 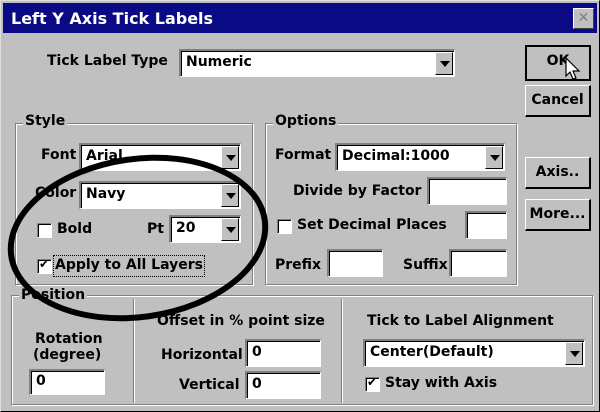 What do you see at coordinates (573, 68) in the screenshot?
I see `mouse-cursor-icon` at bounding box center [573, 68].